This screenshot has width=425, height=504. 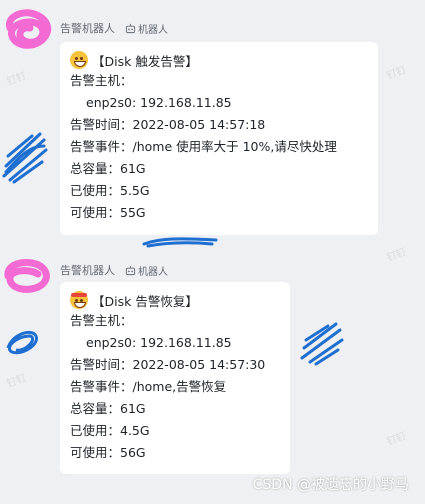 What do you see at coordinates (145, 61) in the screenshot?
I see `message-title: 【Disk 触发告警】` at bounding box center [145, 61].